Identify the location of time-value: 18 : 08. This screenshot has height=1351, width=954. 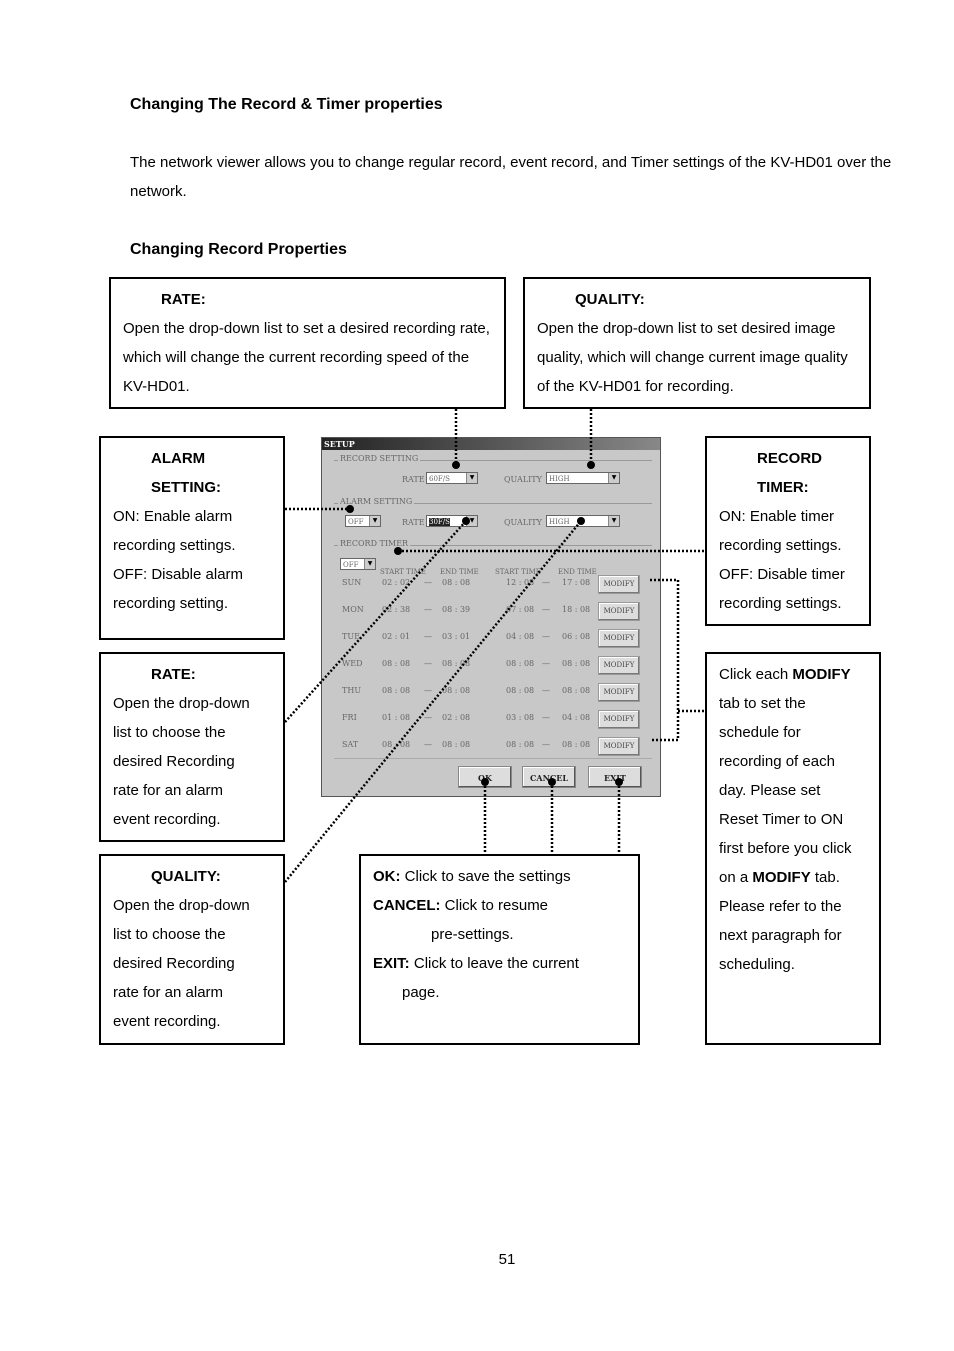
(576, 609).